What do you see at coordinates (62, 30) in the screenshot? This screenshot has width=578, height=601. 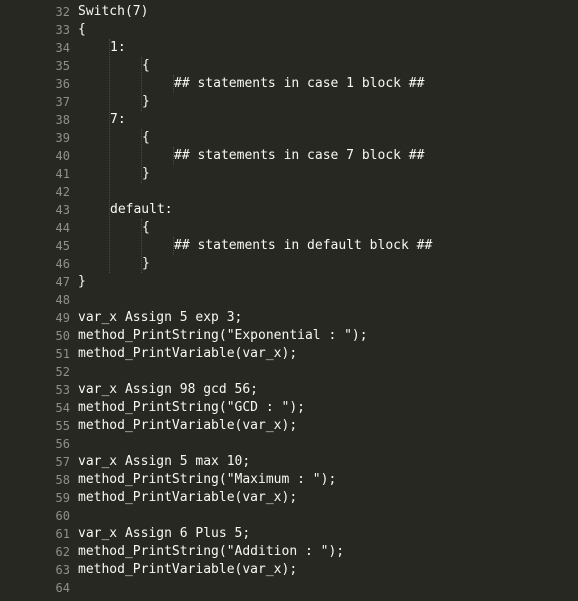 I see `line-number: 33` at bounding box center [62, 30].